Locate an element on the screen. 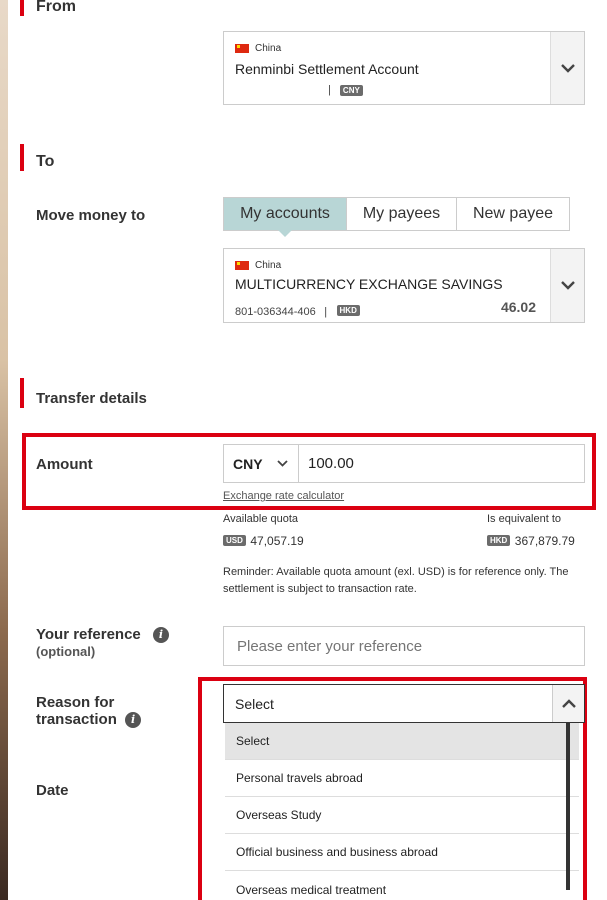  amount-label: Amount is located at coordinates (64, 464).